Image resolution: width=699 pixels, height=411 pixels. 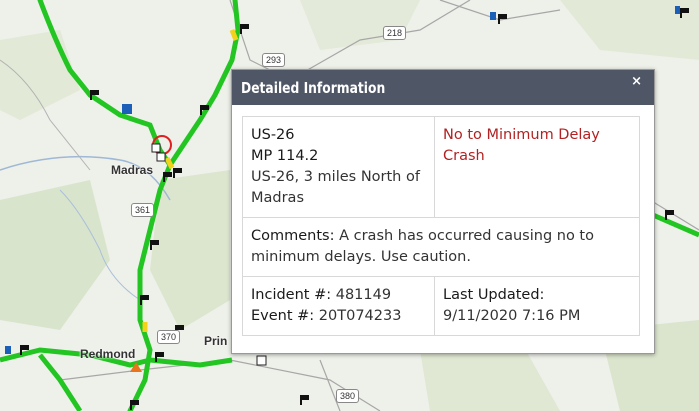 What do you see at coordinates (285, 156) in the screenshot?
I see `milepost: MP 114.2` at bounding box center [285, 156].